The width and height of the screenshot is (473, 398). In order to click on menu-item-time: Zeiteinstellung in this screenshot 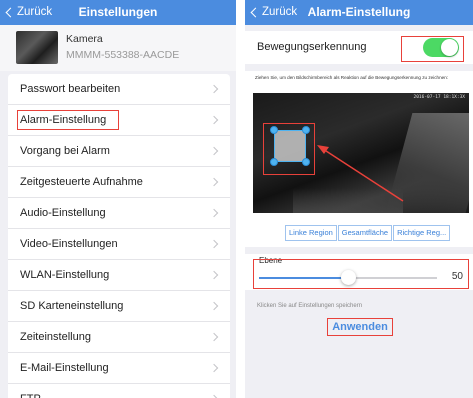, I will do `click(119, 337)`.